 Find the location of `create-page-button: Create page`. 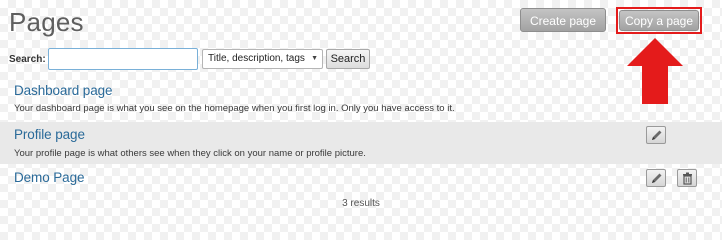

create-page-button: Create page is located at coordinates (563, 20).